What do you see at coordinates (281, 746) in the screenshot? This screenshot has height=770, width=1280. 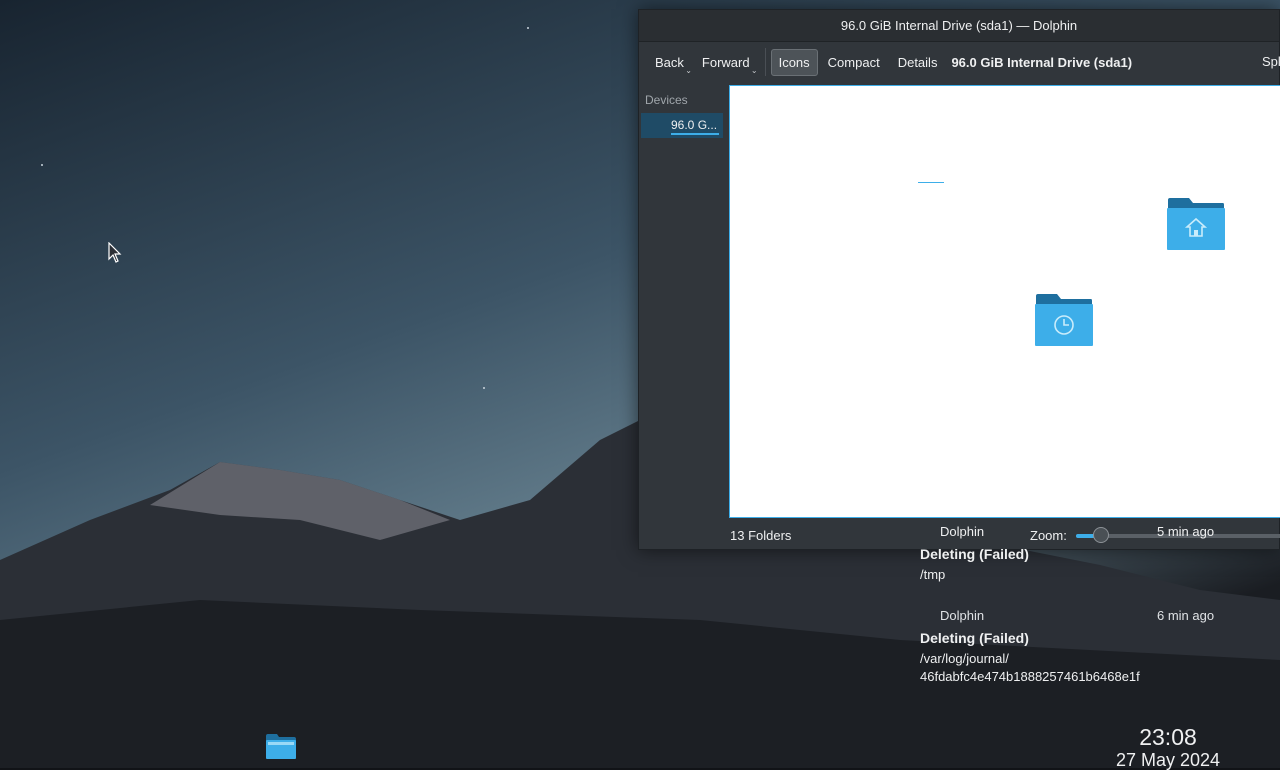 I see `dolphin-icon` at bounding box center [281, 746].